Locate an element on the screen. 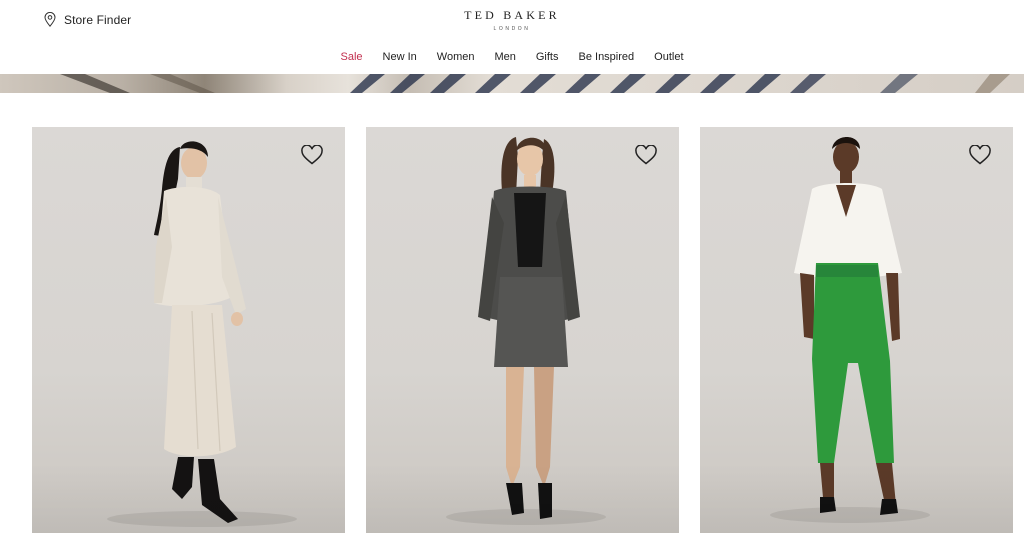 Image resolution: width=1024 pixels, height=535 pixels. nav-item-gifts: Gifts is located at coordinates (547, 57).